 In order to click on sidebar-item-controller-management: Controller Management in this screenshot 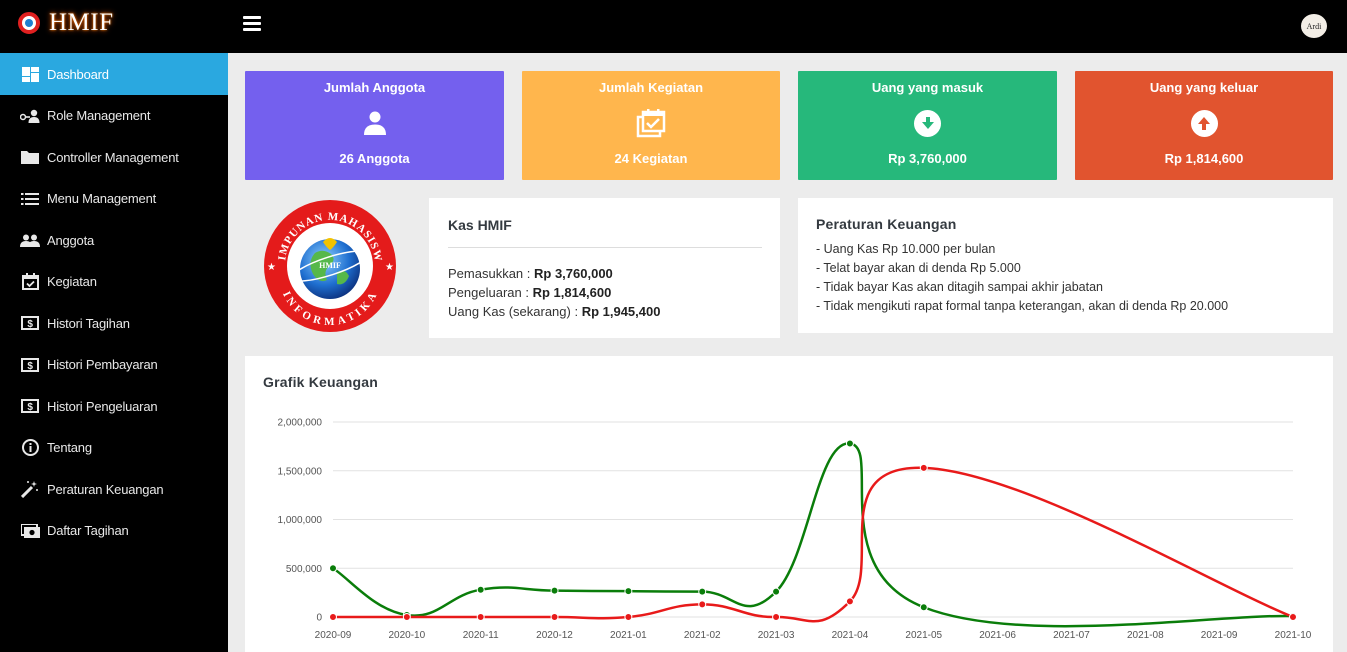, I will do `click(114, 158)`.